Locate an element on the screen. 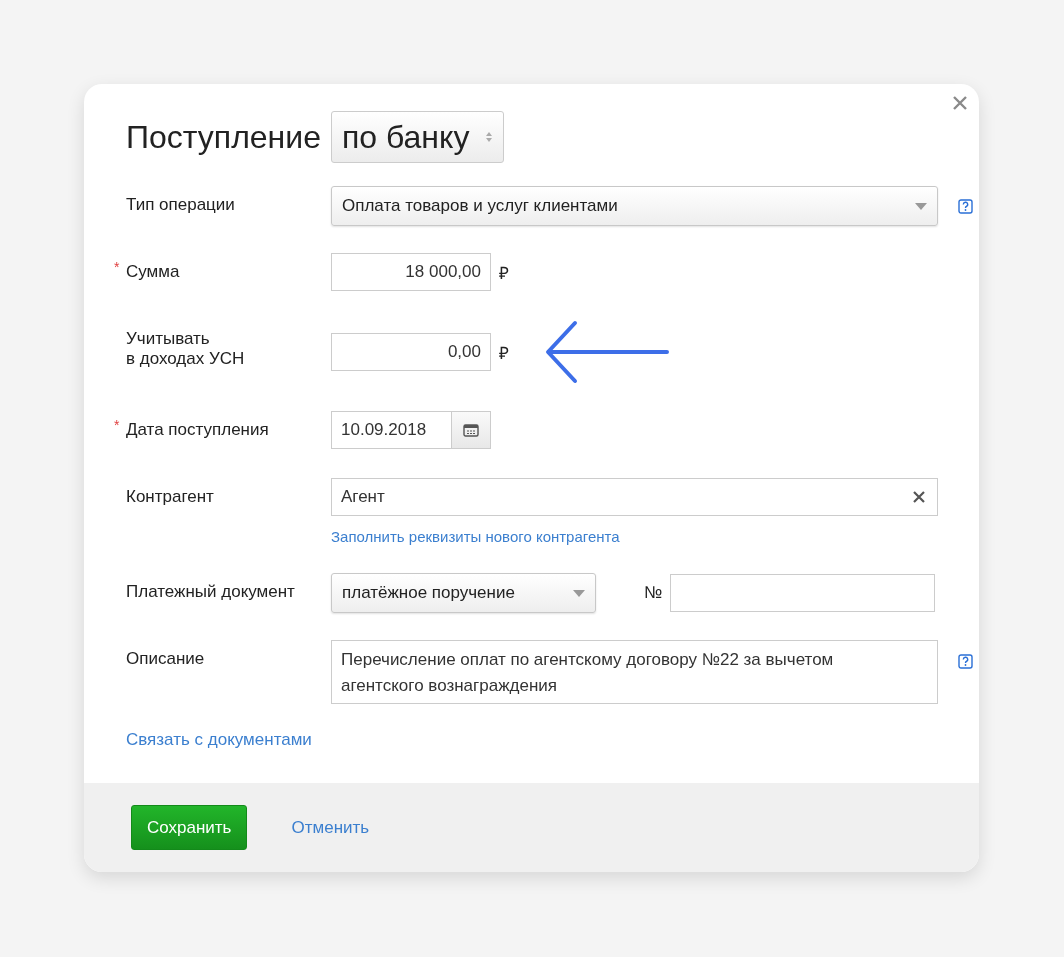 This screenshot has height=957, width=1064. date-field: 10.09.2018 is located at coordinates (411, 430).